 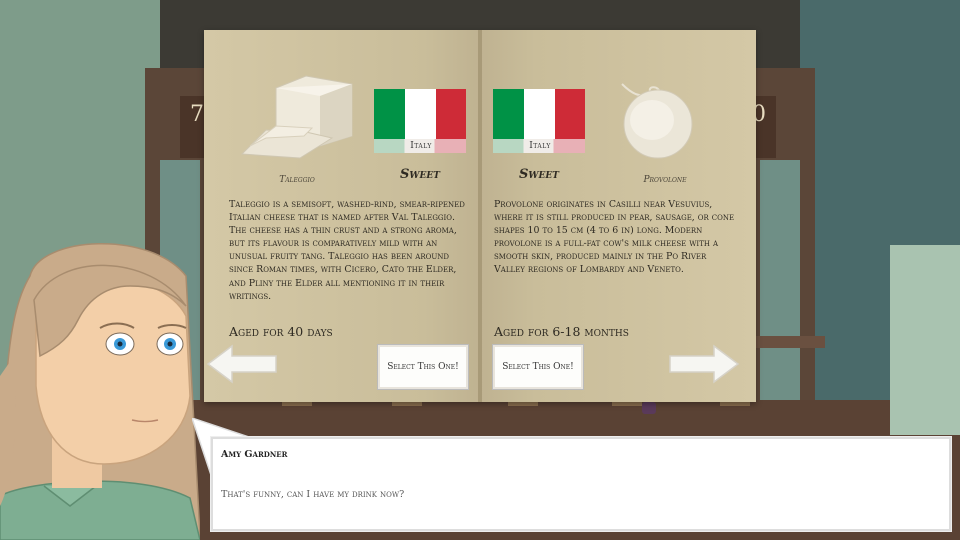 What do you see at coordinates (423, 367) in the screenshot?
I see `select-left-button: Select This One!` at bounding box center [423, 367].